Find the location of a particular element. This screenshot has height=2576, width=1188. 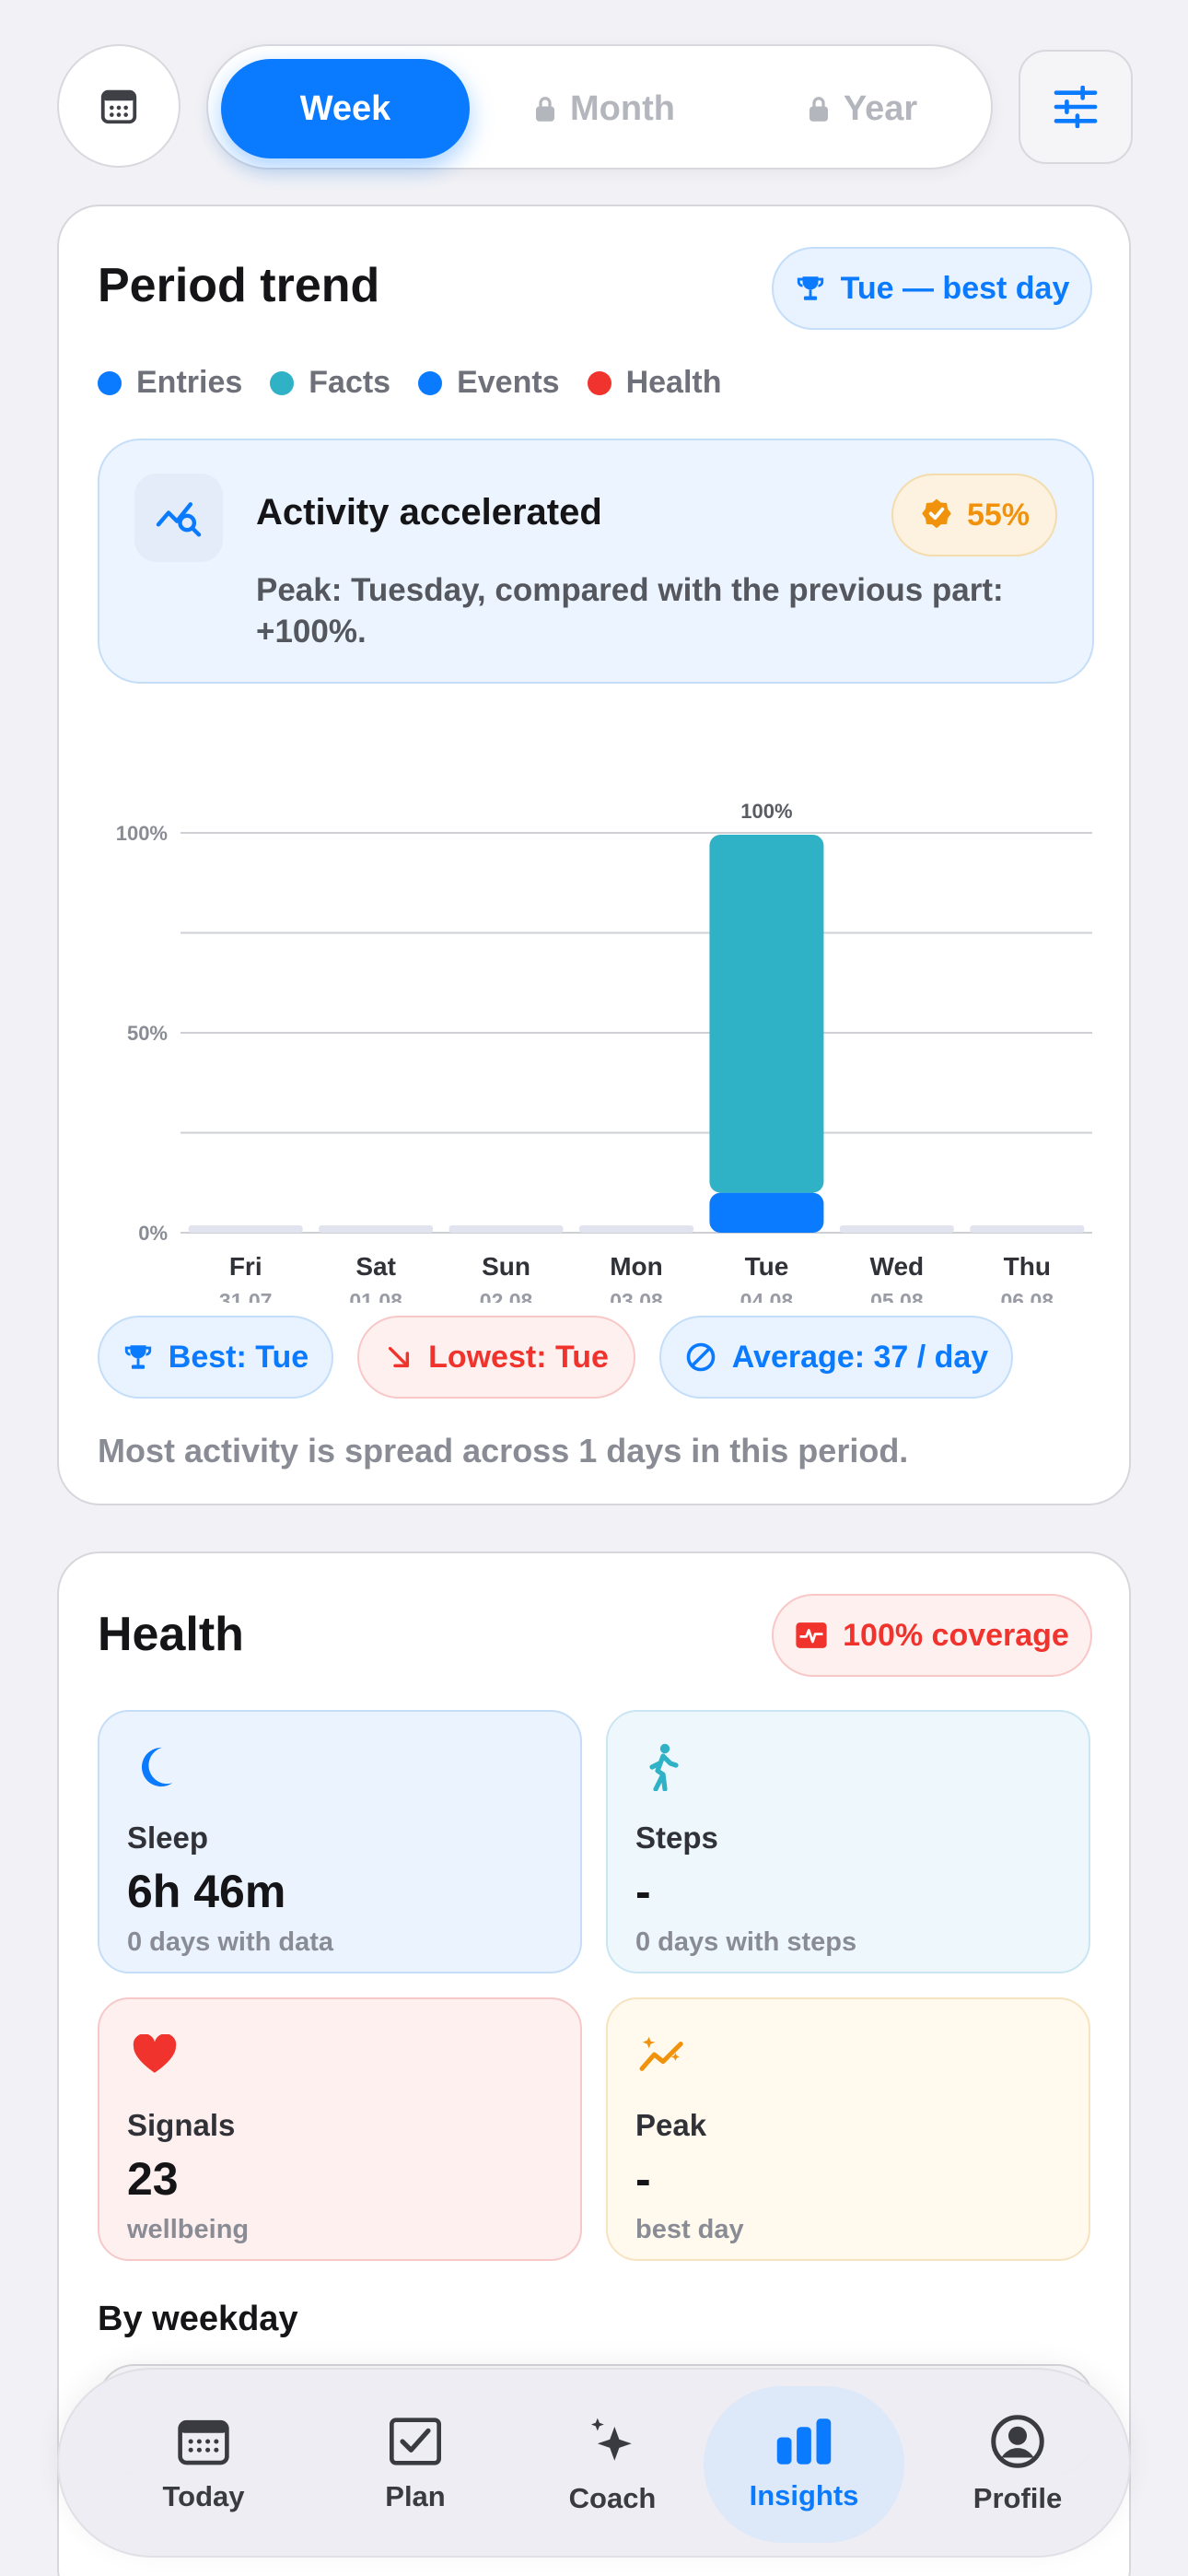

segment-month: Month is located at coordinates (604, 108).